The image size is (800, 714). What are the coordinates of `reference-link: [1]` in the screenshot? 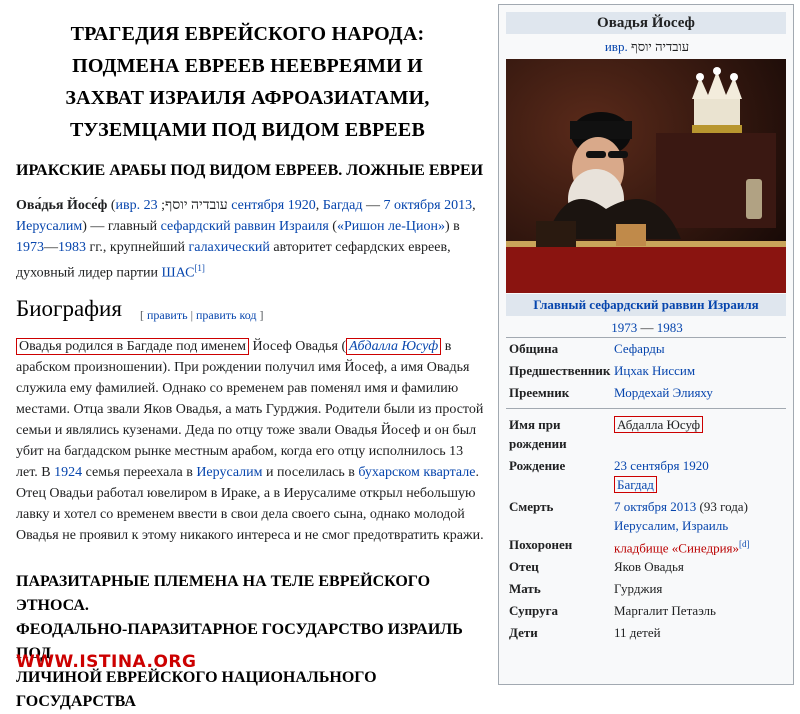 It's located at (199, 268).